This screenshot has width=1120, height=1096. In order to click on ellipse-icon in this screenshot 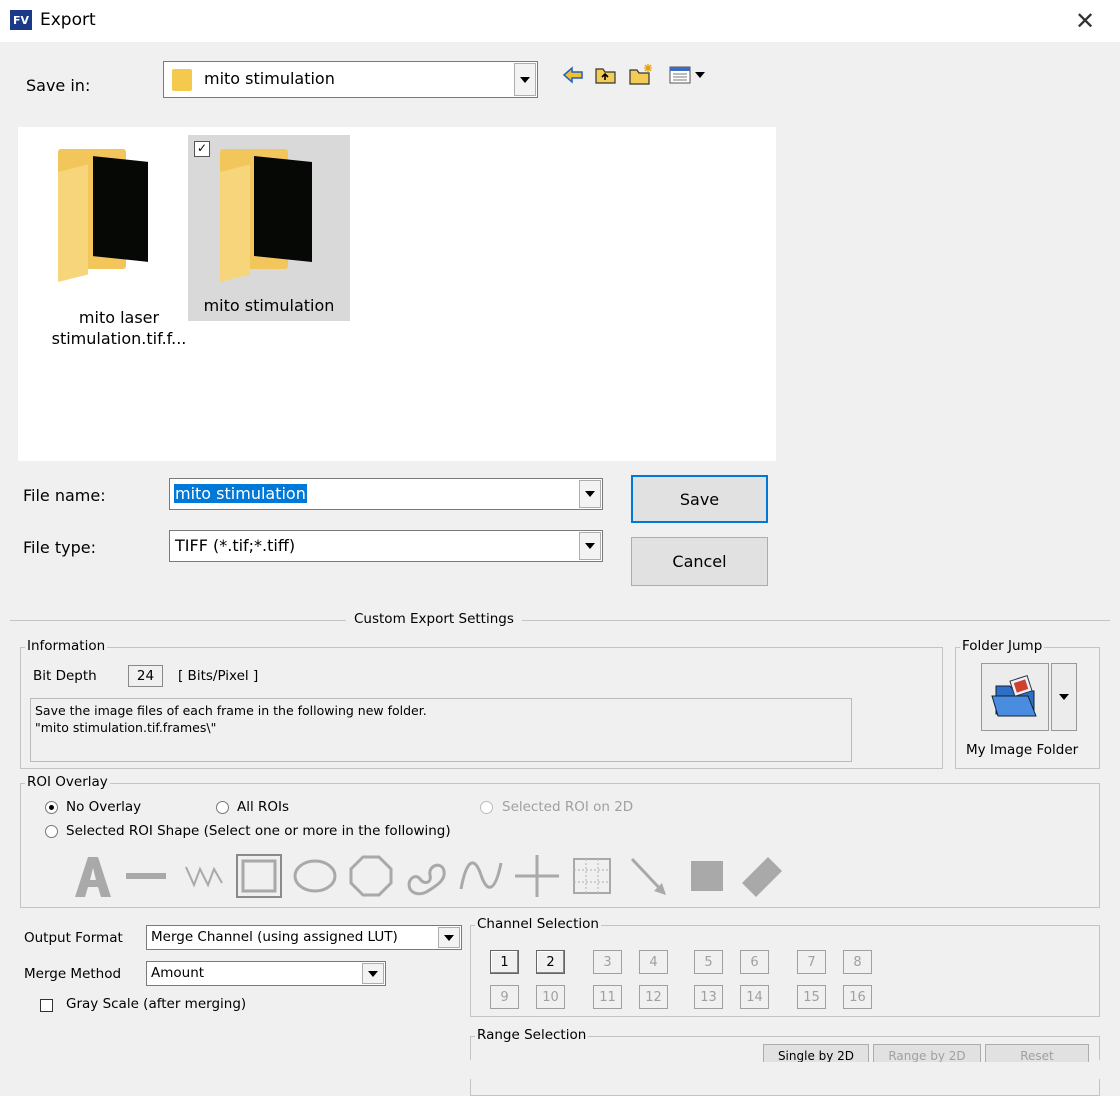, I will do `click(315, 876)`.